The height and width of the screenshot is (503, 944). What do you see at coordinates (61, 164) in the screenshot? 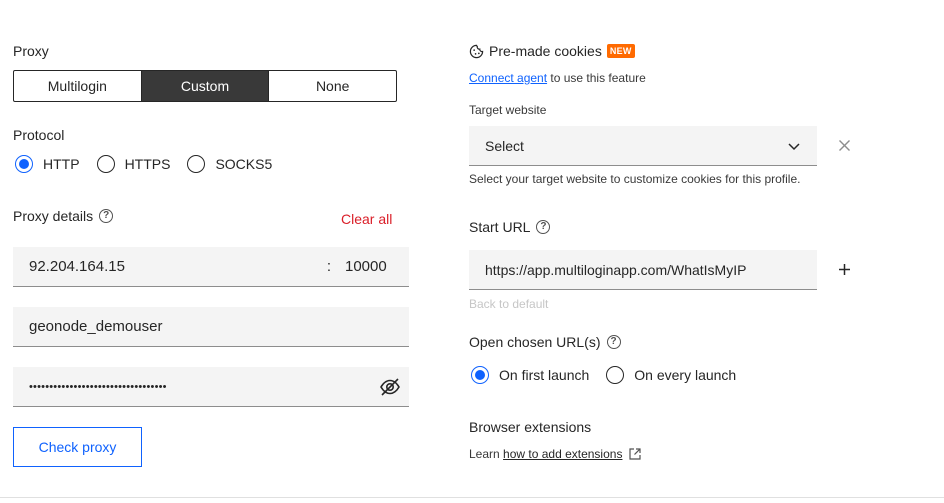
I see `protocol-label-http: HTTP` at bounding box center [61, 164].